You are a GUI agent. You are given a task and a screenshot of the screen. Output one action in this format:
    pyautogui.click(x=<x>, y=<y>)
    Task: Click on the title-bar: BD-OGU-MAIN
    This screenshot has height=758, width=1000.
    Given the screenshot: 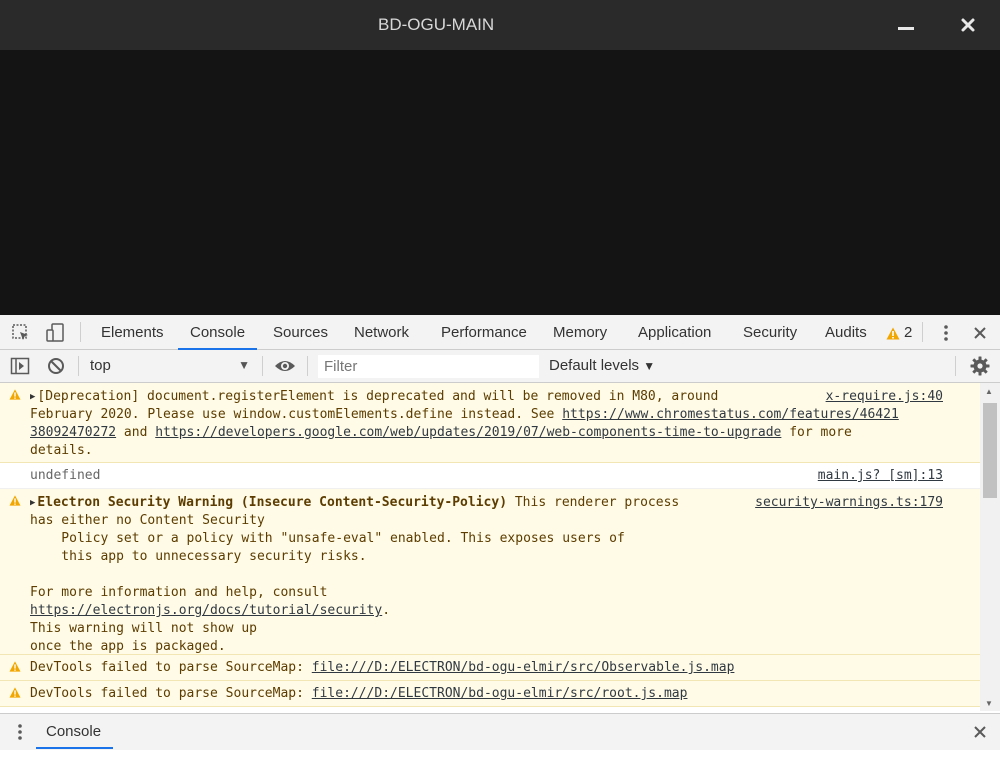 What is the action you would take?
    pyautogui.click(x=500, y=25)
    